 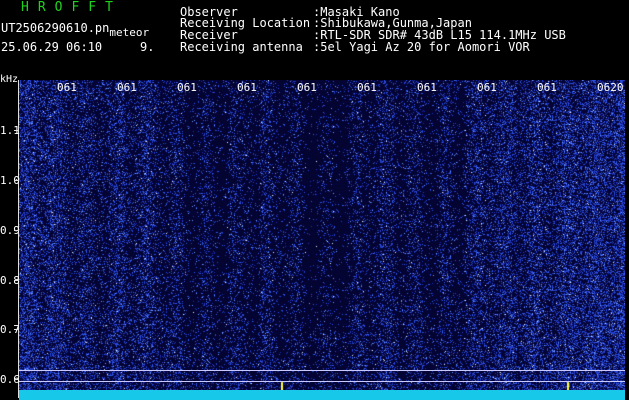 I want to click on info-label-antenna: Receiving antenna, so click(x=241, y=47).